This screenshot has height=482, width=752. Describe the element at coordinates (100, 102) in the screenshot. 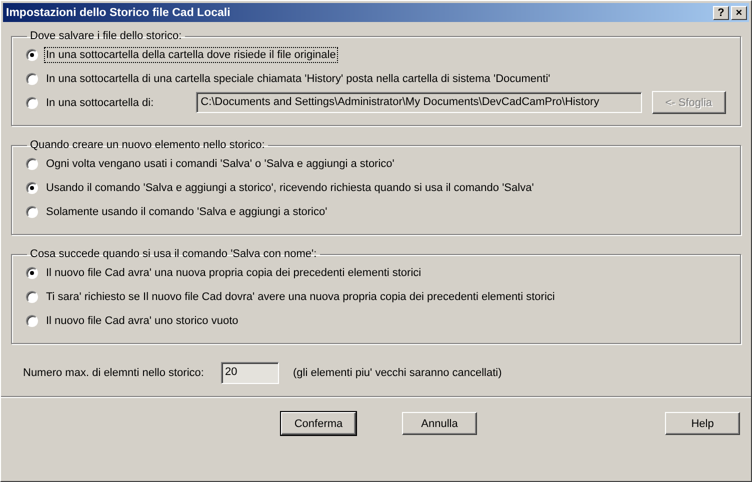

I see `radio-label: In una sottocartella di:` at that location.